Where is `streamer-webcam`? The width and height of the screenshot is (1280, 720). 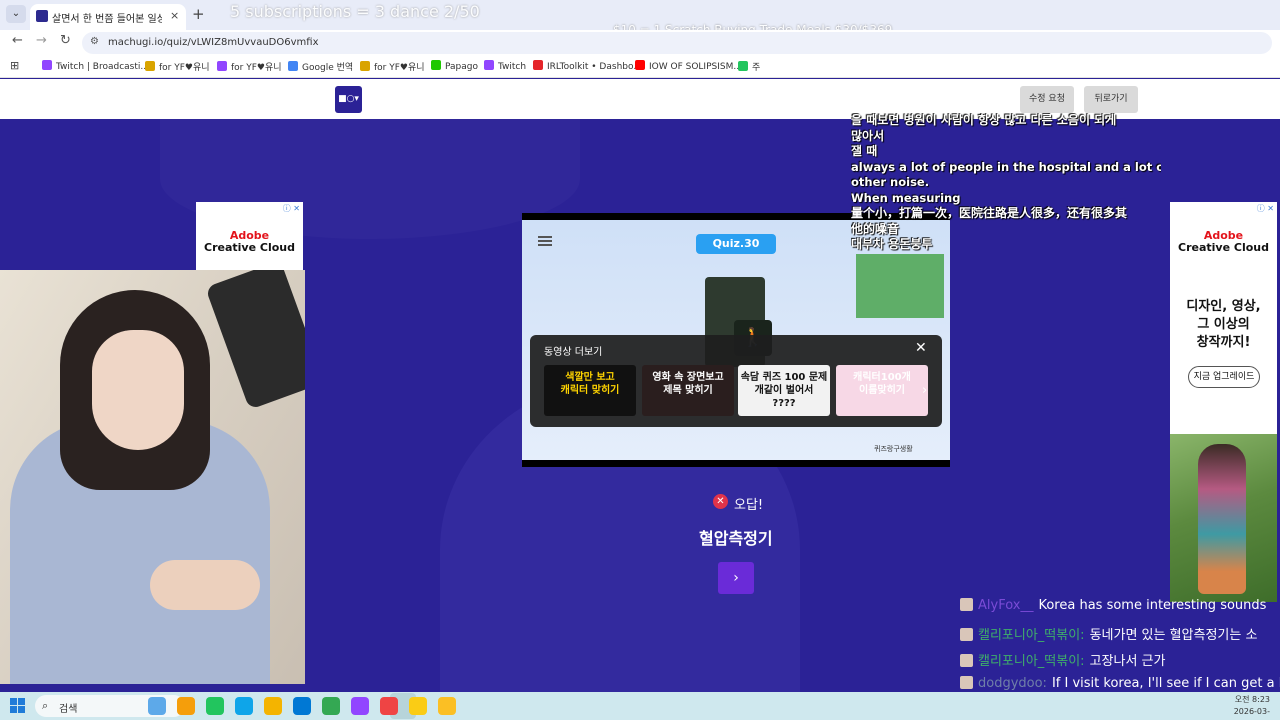
streamer-webcam is located at coordinates (152, 477).